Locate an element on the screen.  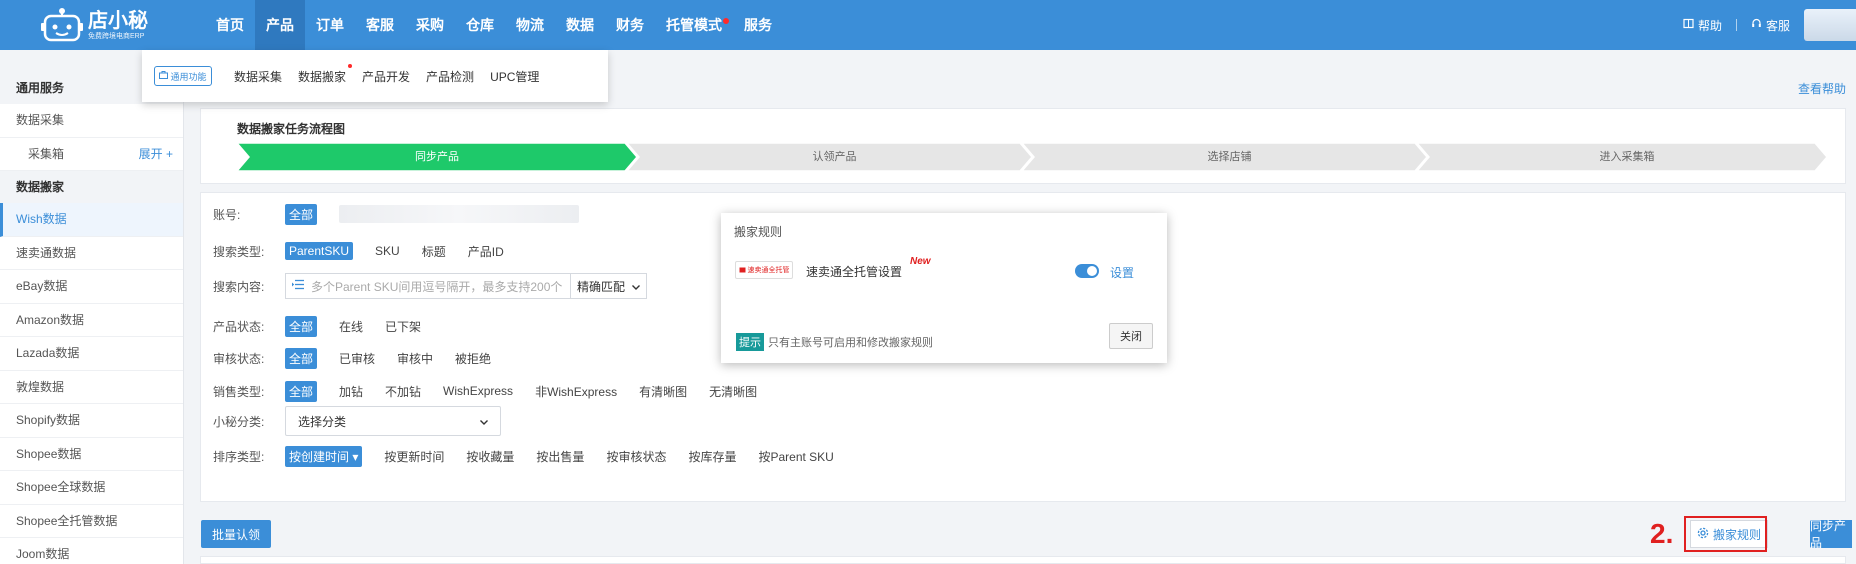
sidebar-item-amazon: Amazon数据 is located at coordinates (91, 320).